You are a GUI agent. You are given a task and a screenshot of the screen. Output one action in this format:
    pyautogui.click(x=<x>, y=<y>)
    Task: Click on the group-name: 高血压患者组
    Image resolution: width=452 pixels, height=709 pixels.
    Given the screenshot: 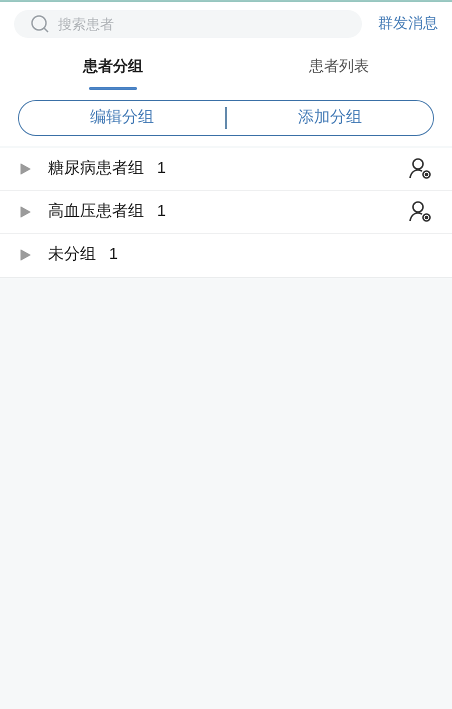 What is the action you would take?
    pyautogui.click(x=96, y=212)
    